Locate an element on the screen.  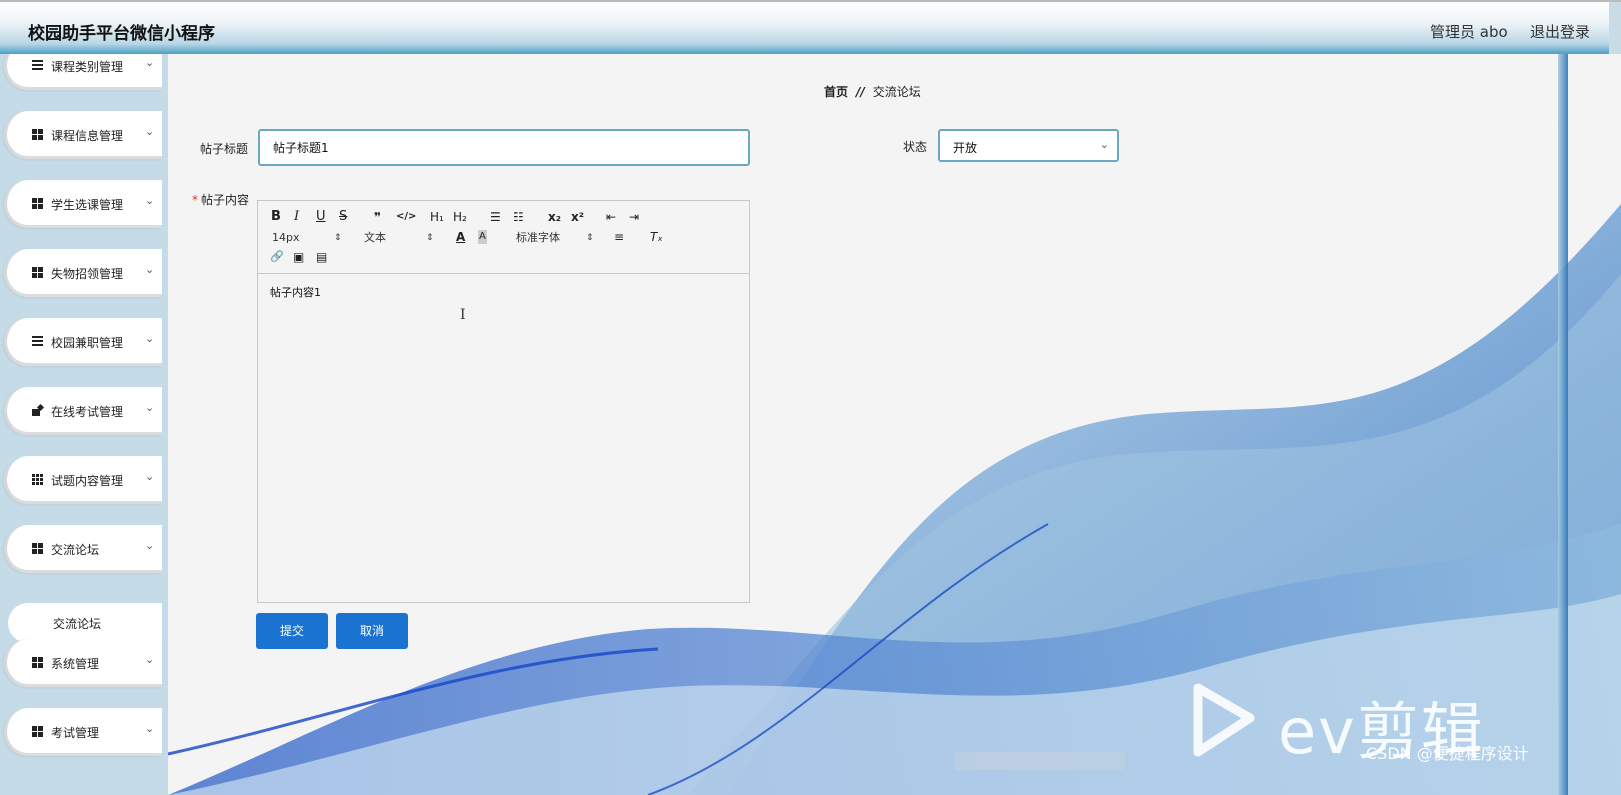
sidebar-item-online-exam: 在线考试管理 ⌄ is located at coordinates (83, 411).